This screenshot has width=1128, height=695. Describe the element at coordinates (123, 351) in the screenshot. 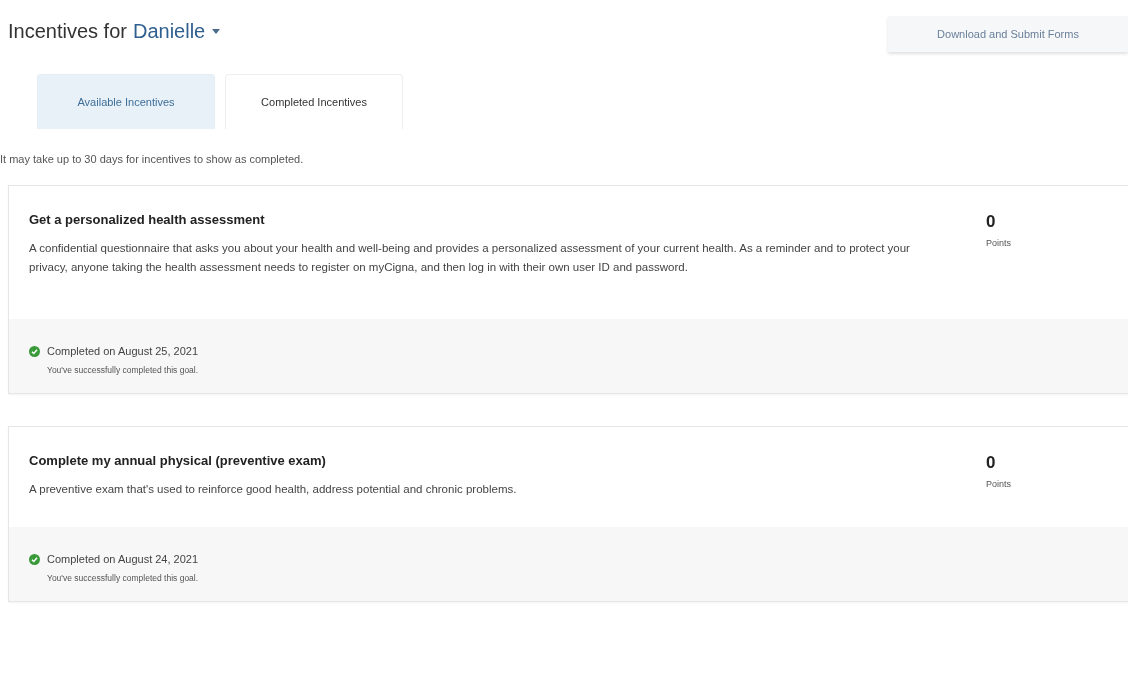

I see `status-text: Completed on August 25, 2021` at that location.